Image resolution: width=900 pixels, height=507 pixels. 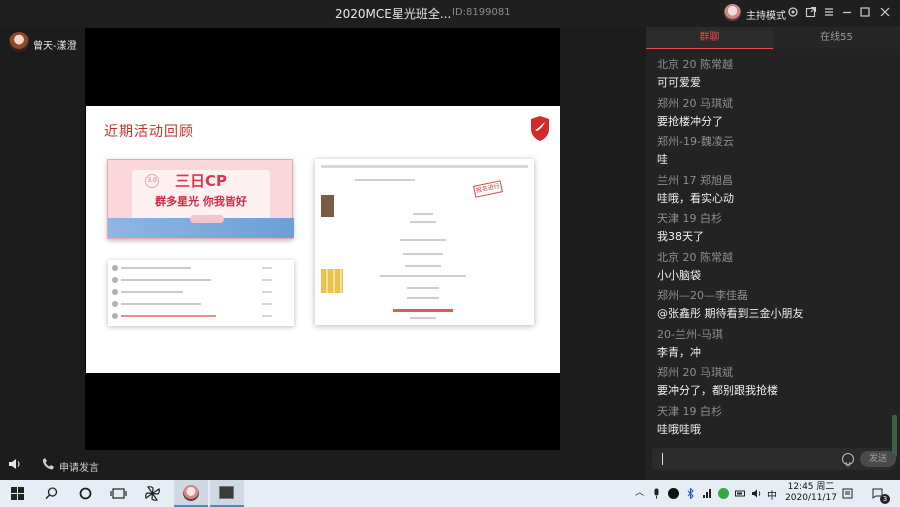 I want to click on settings-icon, so click(x=793, y=13).